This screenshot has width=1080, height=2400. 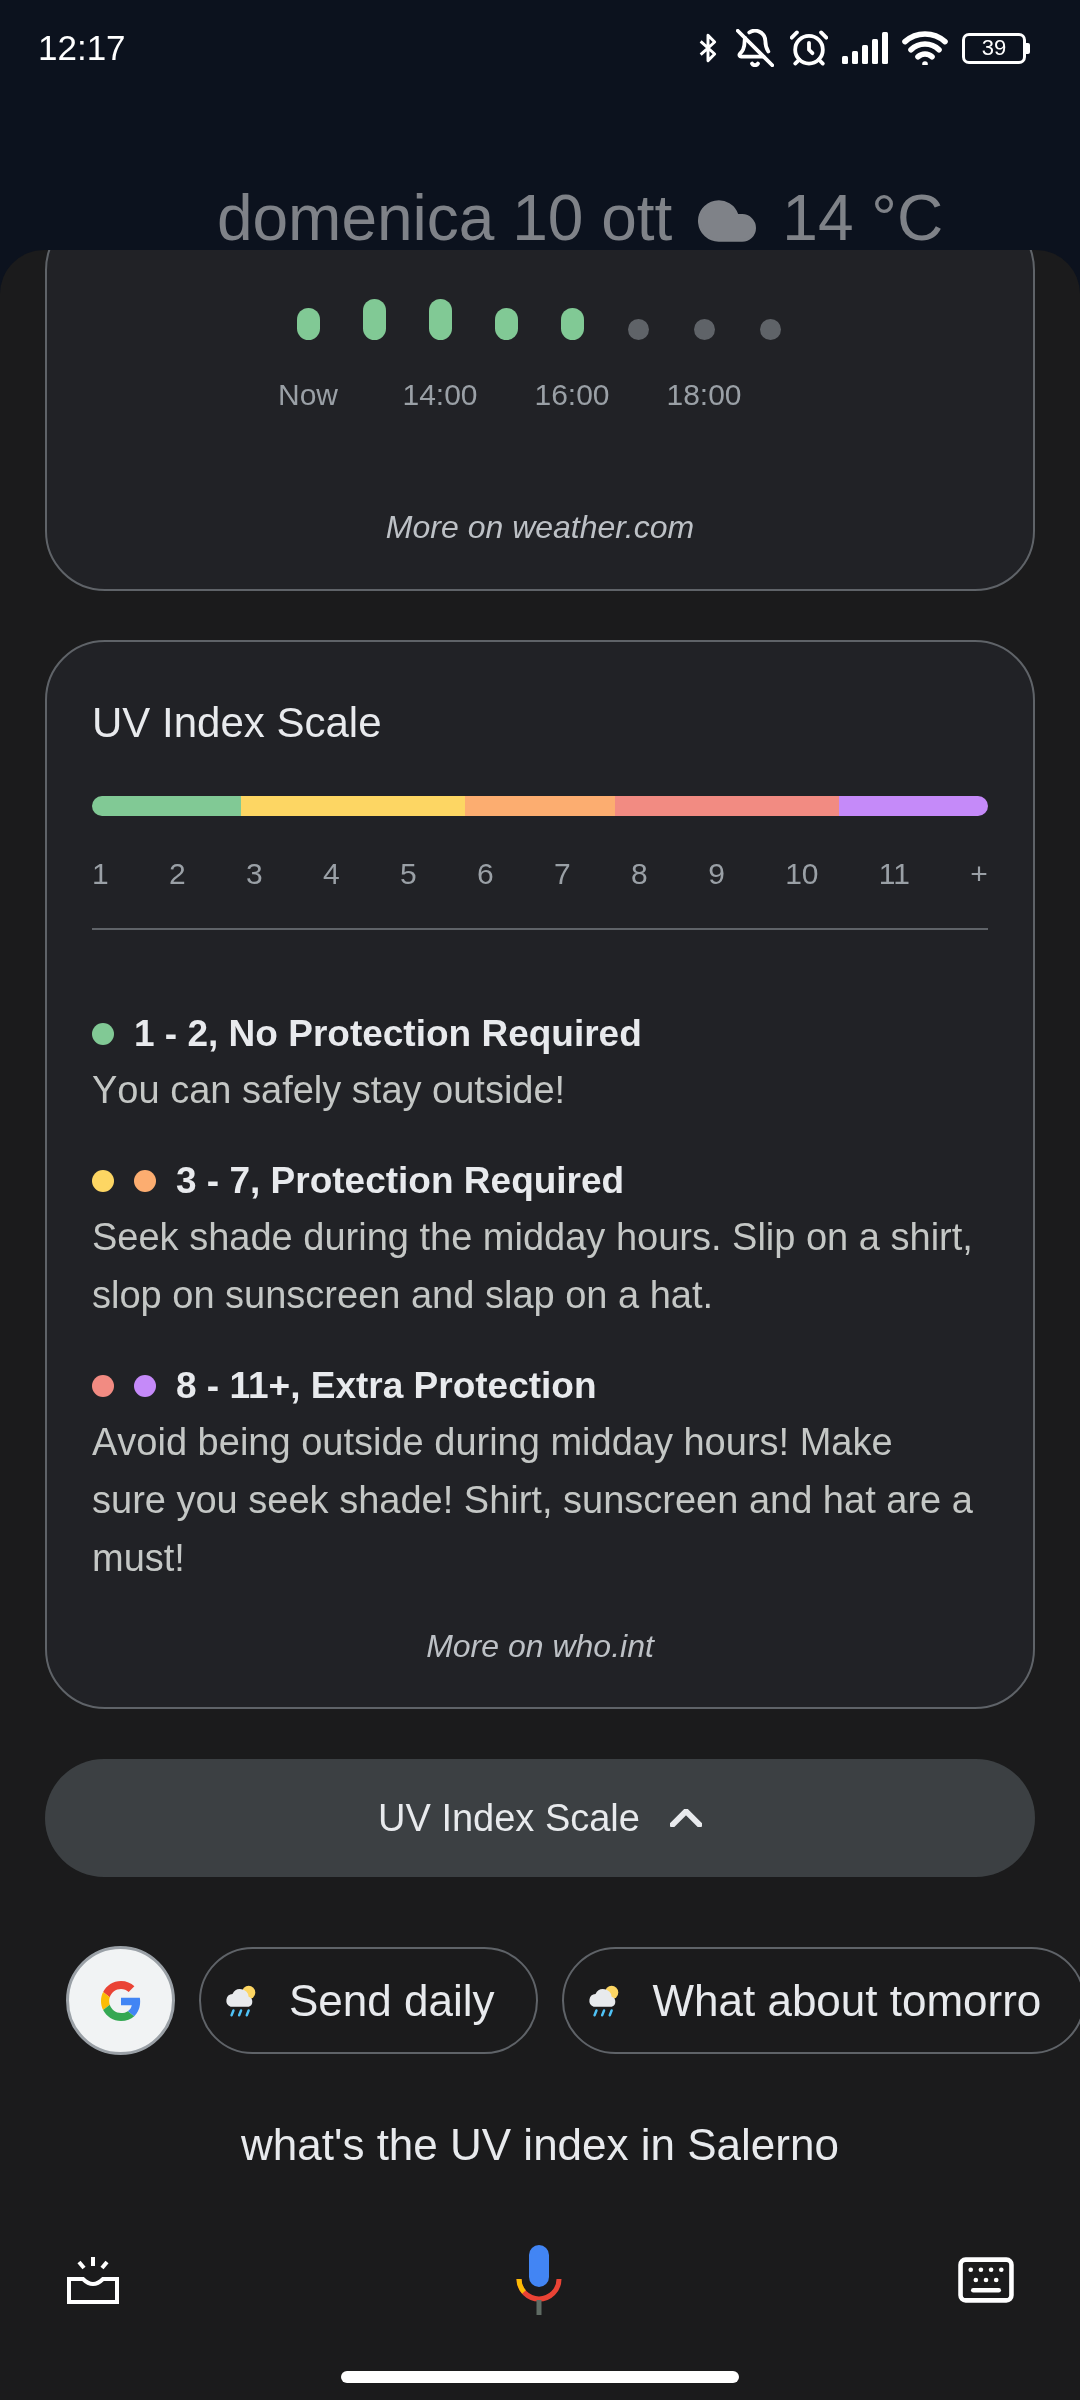 I want to click on g-logo-icon, so click(x=120, y=2000).